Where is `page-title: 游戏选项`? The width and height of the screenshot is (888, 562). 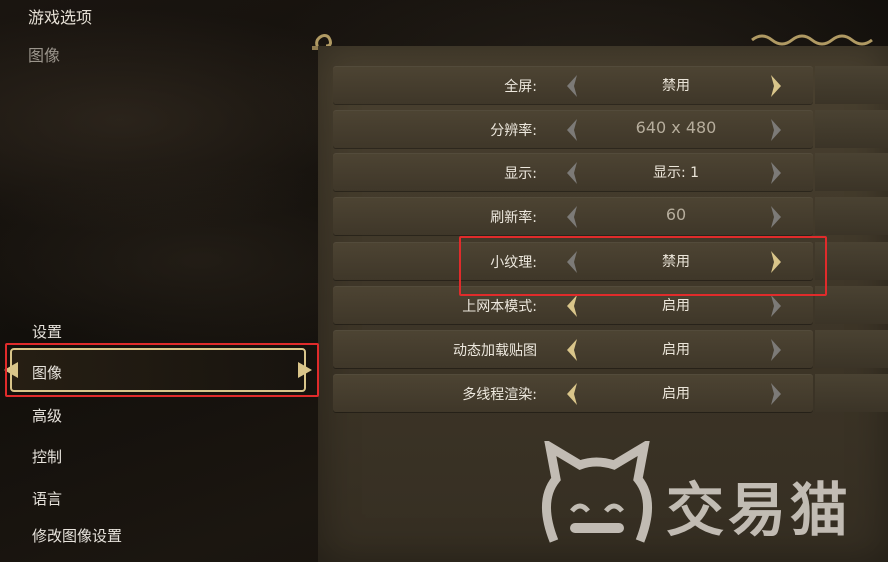
page-title: 游戏选项 is located at coordinates (60, 17).